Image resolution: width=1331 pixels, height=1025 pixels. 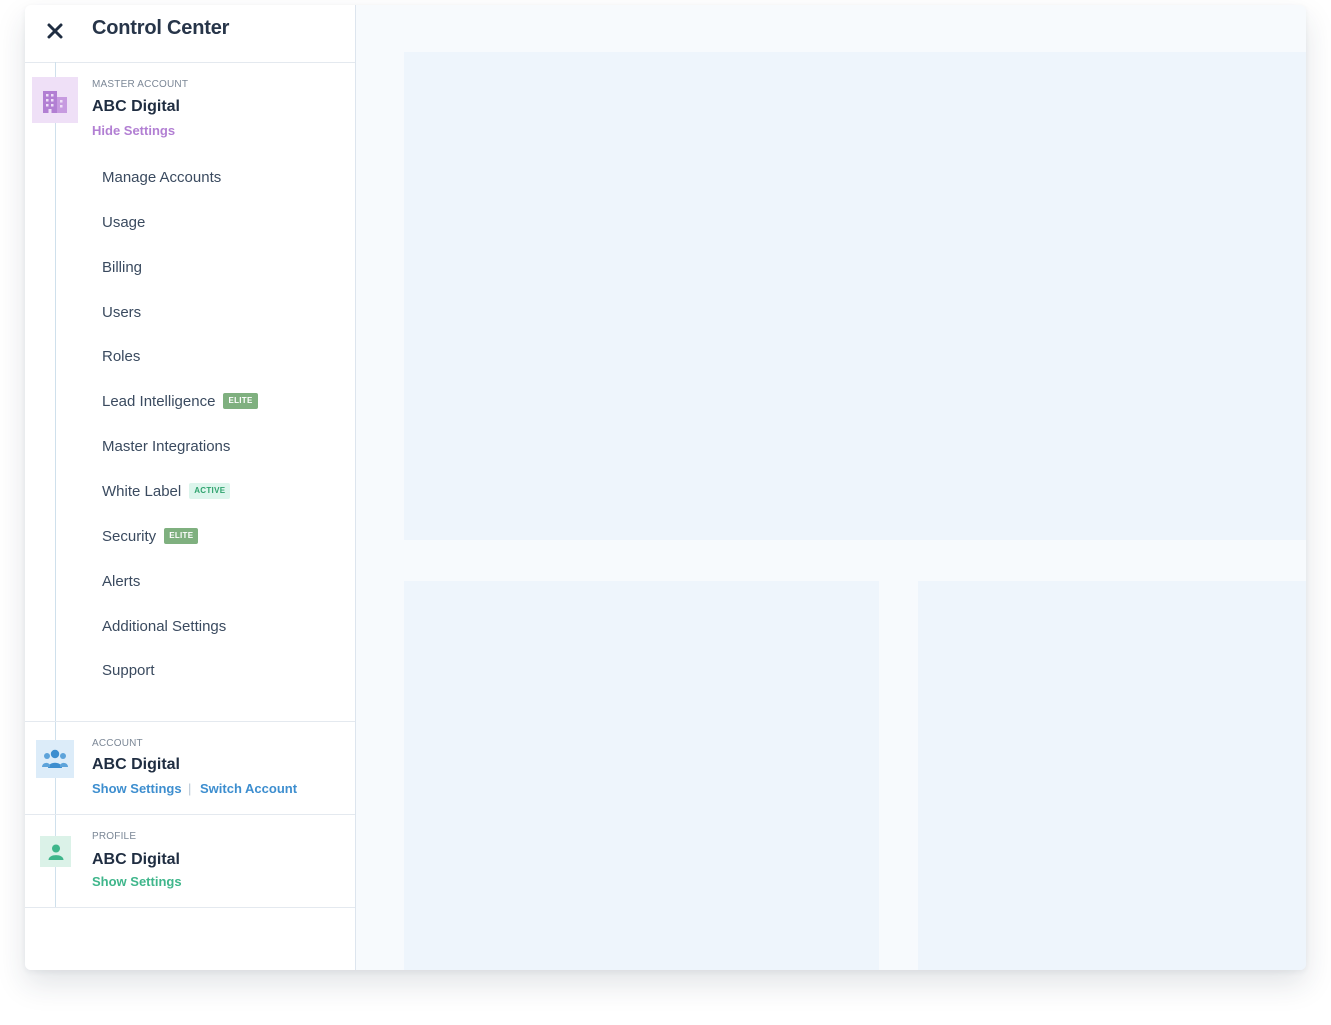 I want to click on close-icon, so click(x=55, y=31).